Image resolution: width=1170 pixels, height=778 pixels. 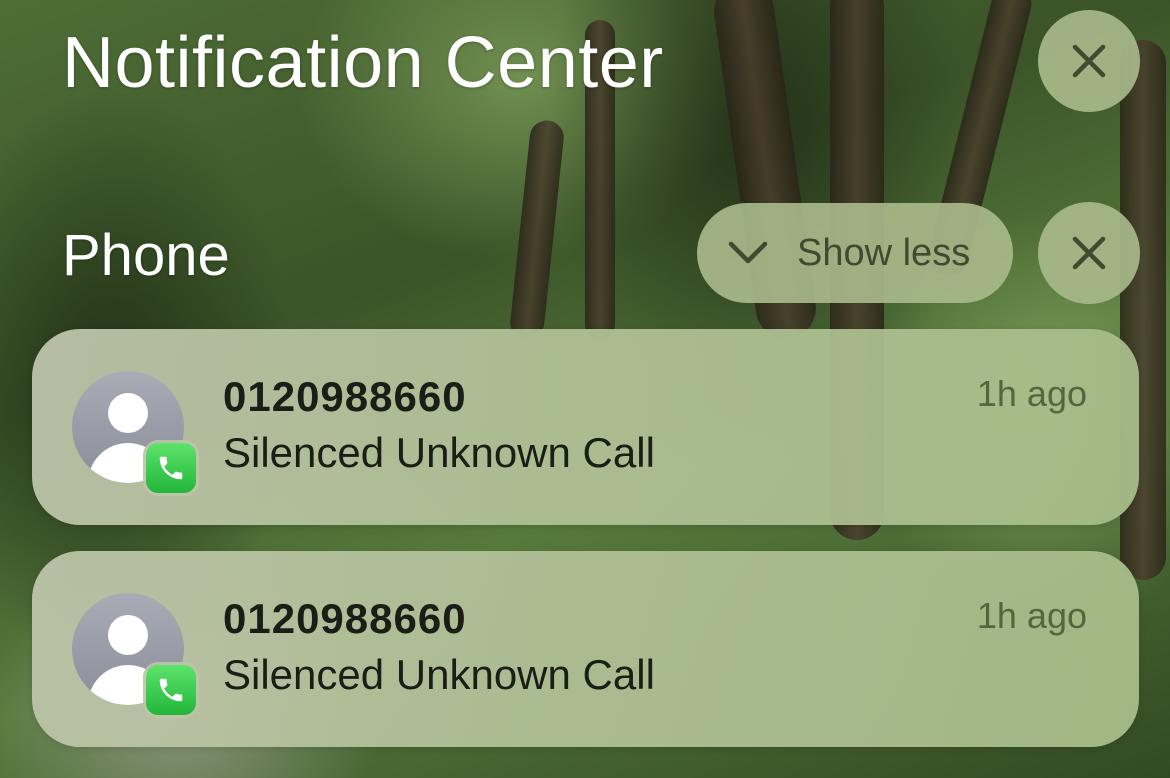 I want to click on clear-group-button, so click(x=1089, y=253).